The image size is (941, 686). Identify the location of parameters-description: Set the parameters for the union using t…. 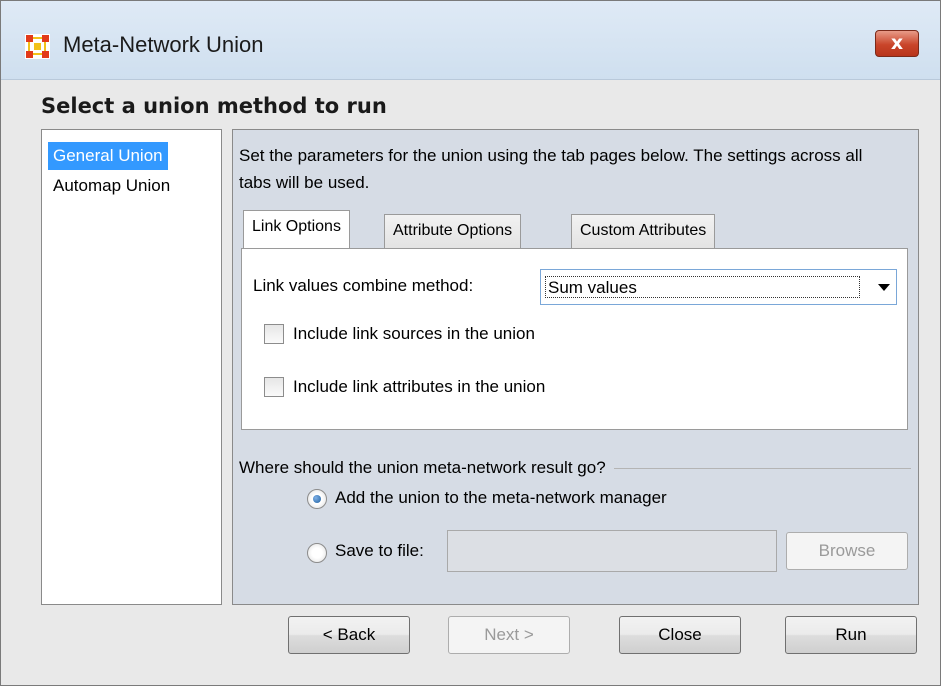
(551, 169).